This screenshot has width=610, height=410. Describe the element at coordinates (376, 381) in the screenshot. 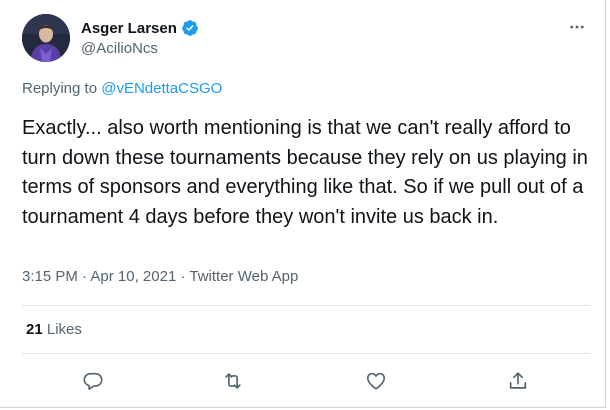

I see `like-icon` at that location.